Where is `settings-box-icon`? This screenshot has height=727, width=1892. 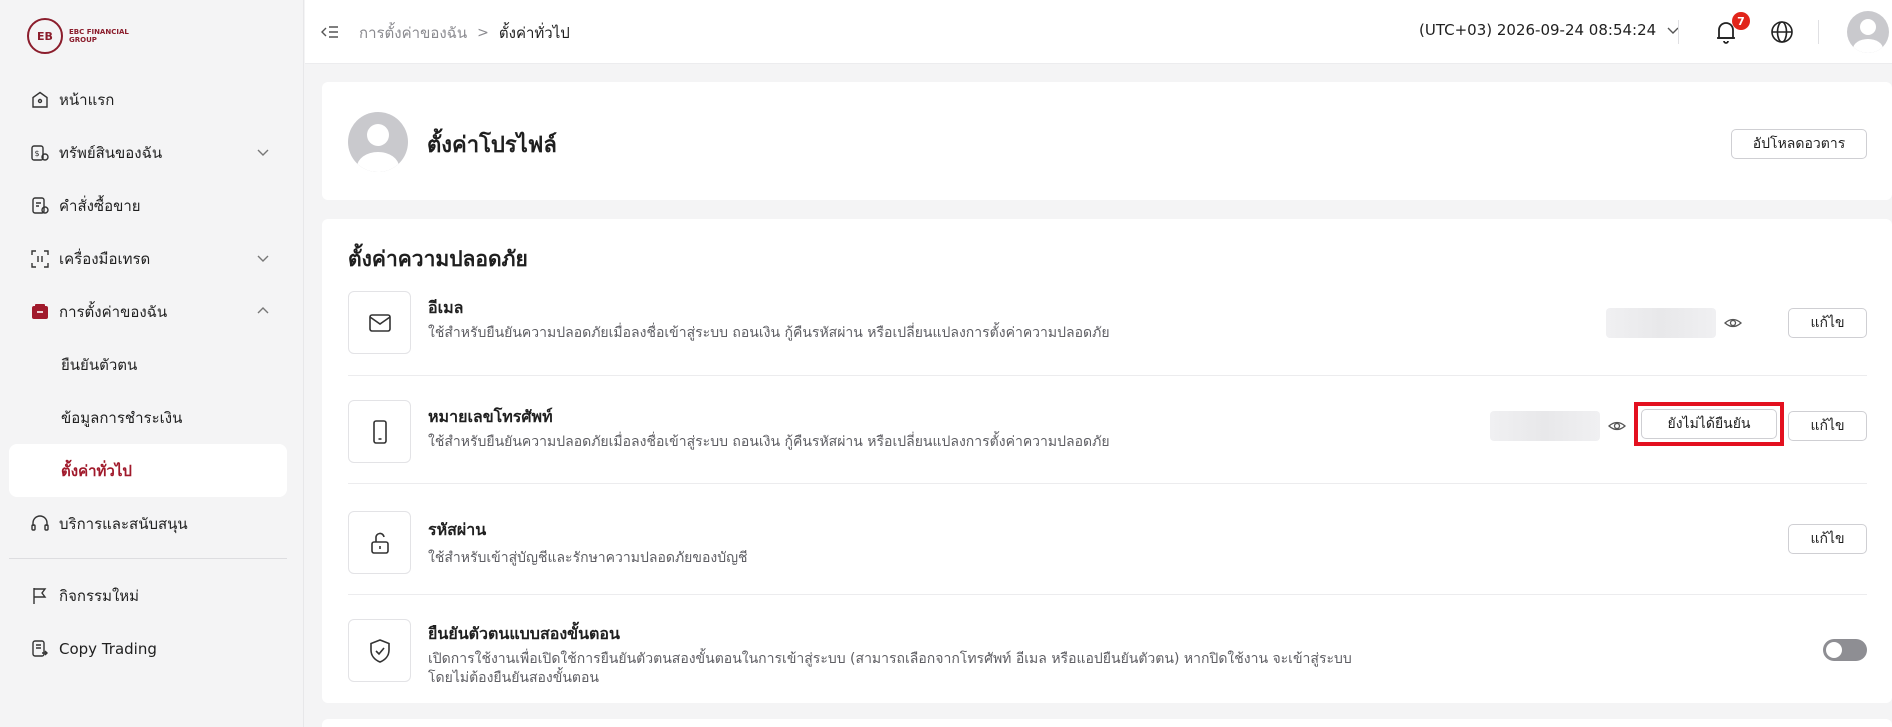
settings-box-icon is located at coordinates (40, 312).